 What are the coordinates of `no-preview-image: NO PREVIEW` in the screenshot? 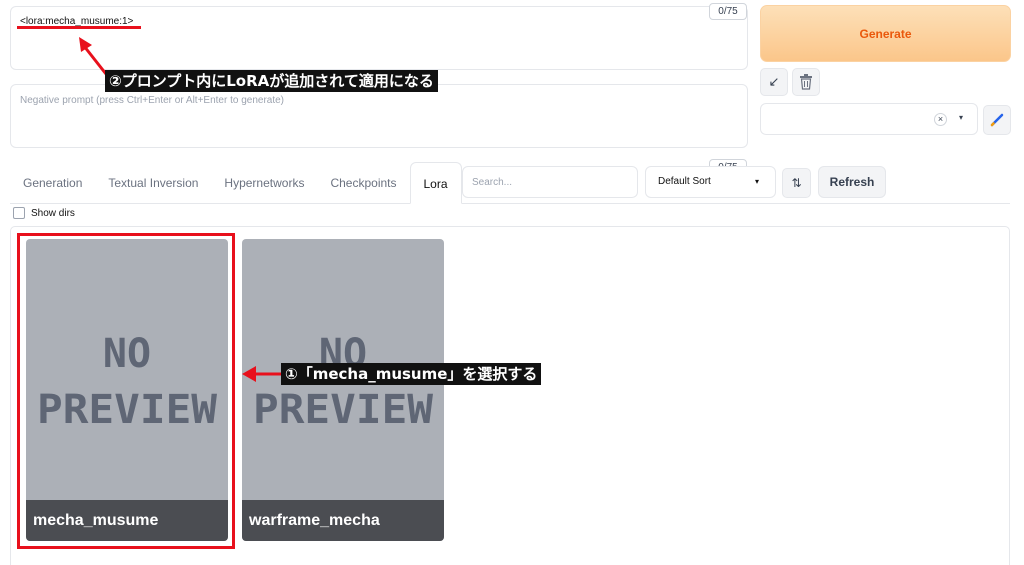 It's located at (343, 382).